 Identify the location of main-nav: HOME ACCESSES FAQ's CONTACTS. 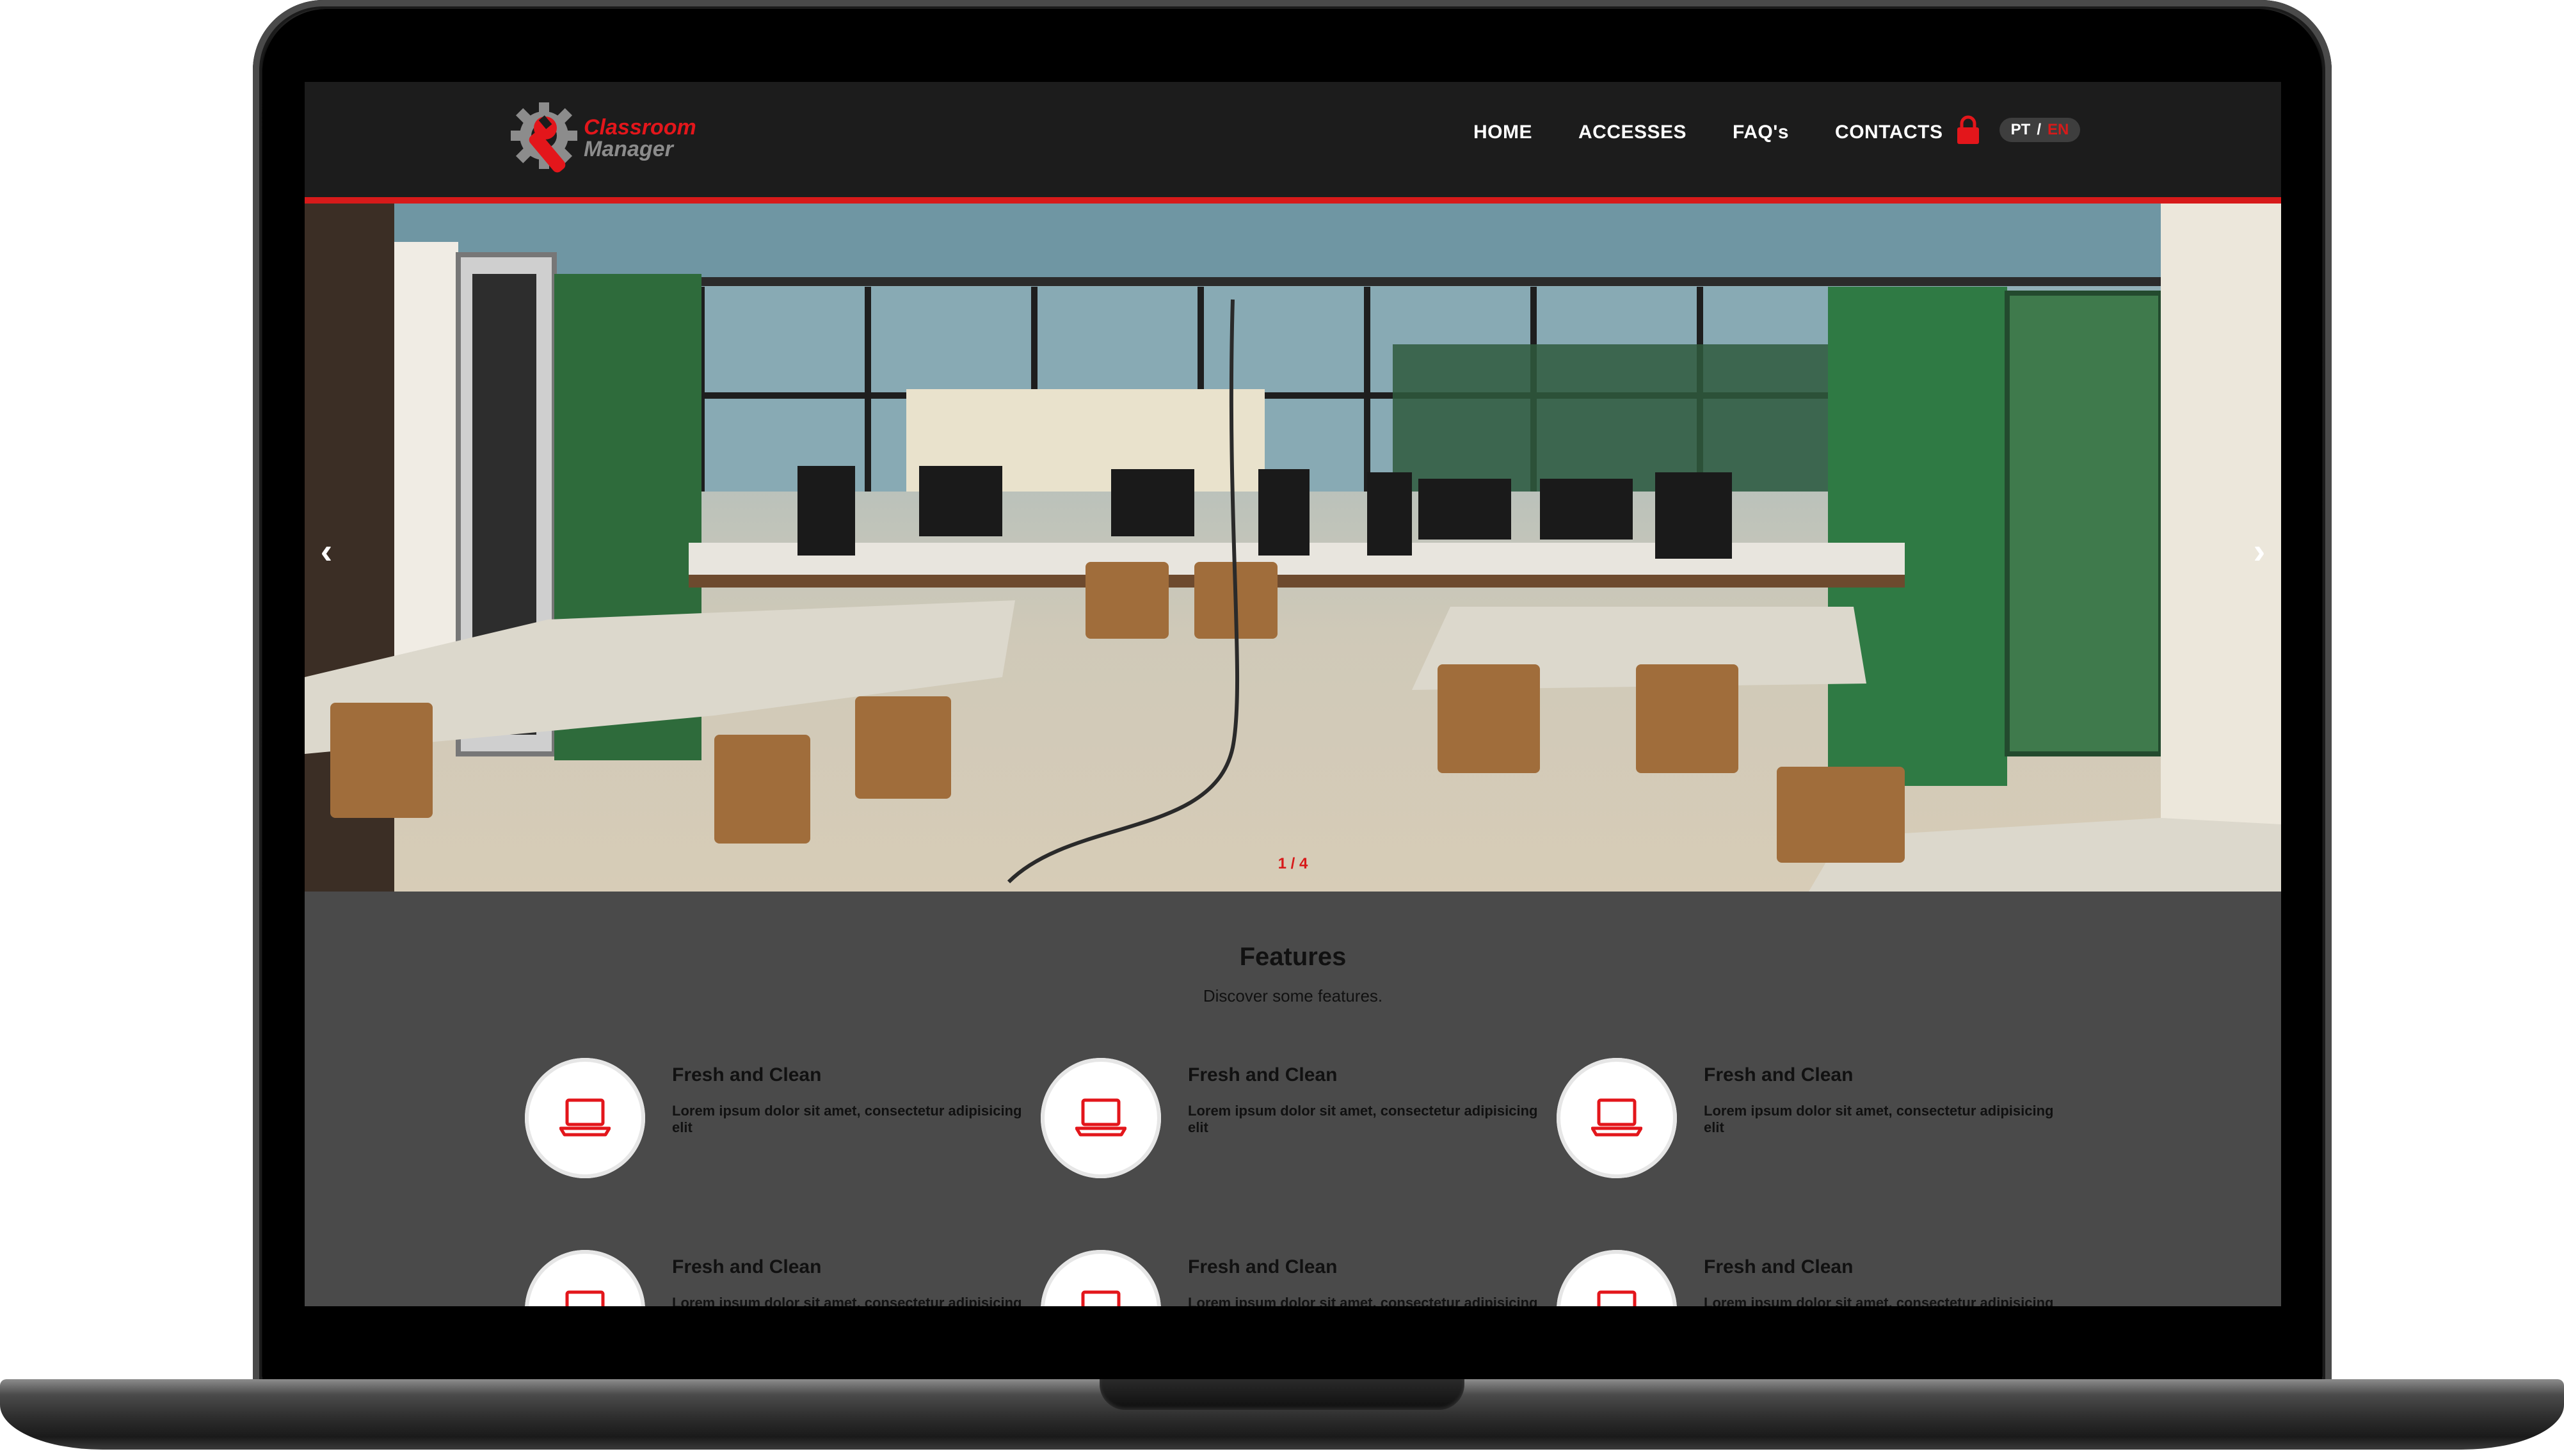
(1731, 132).